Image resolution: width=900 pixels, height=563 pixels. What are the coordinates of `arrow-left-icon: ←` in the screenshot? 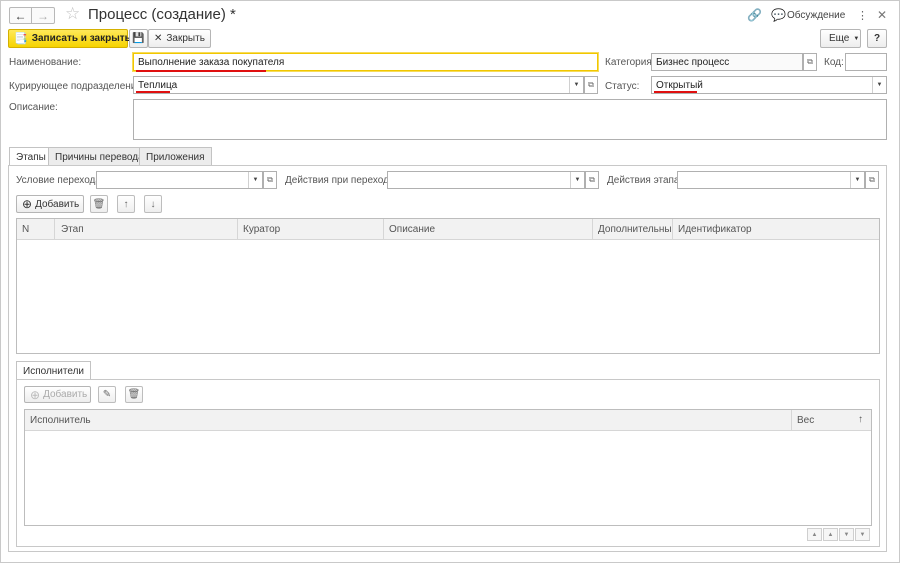 It's located at (20, 15).